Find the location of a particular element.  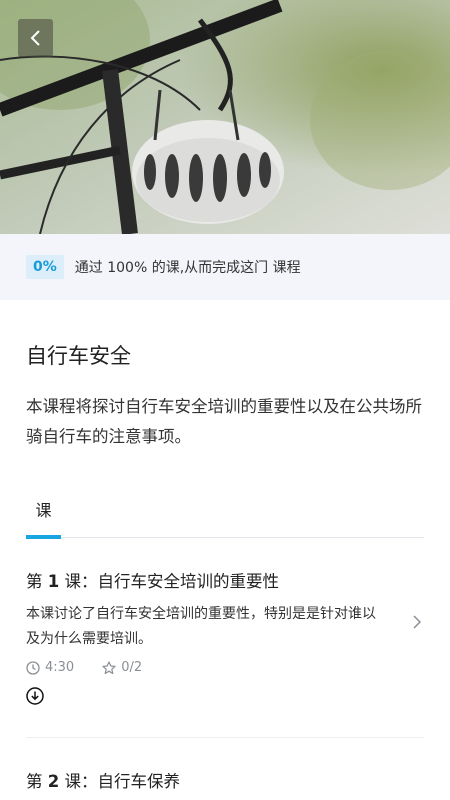

tab-bar: 课 is located at coordinates (225, 517).